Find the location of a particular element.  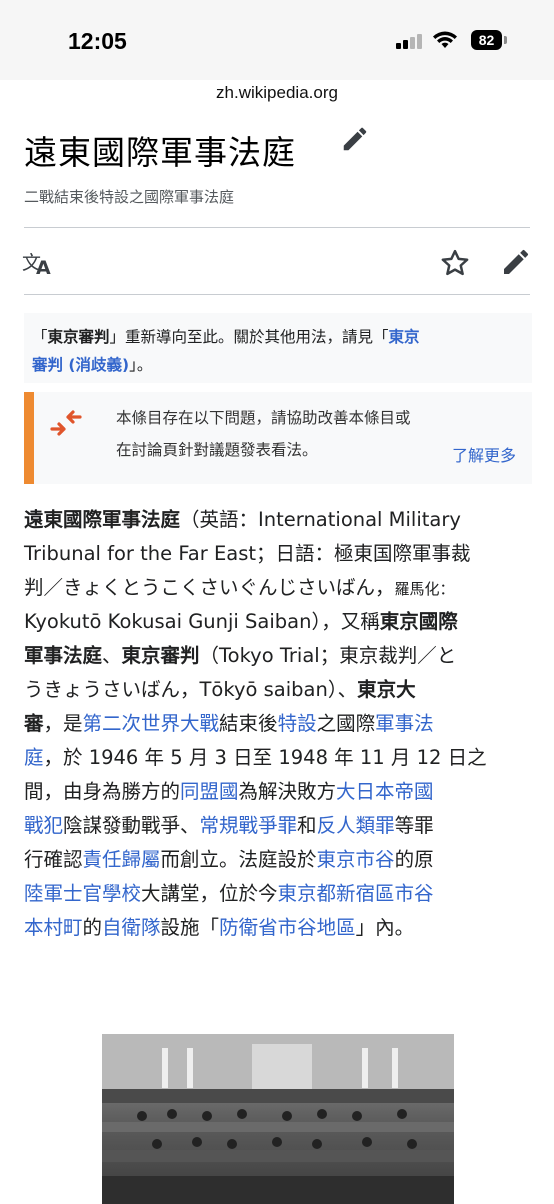

learn-more-link: 了解更多 is located at coordinates (484, 454).